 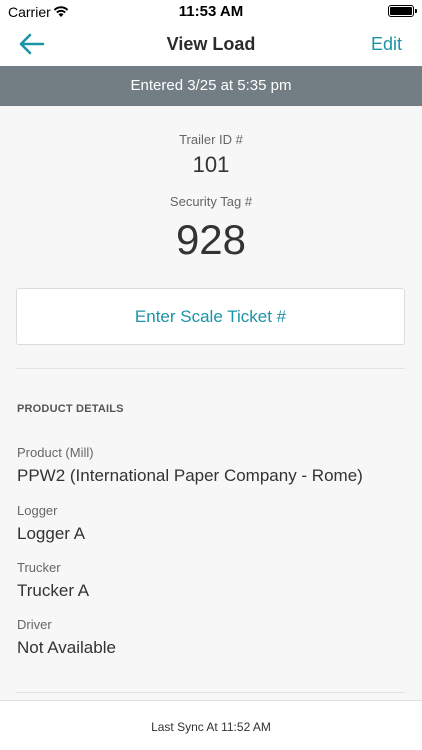 I want to click on edit-button: Edit, so click(x=386, y=44).